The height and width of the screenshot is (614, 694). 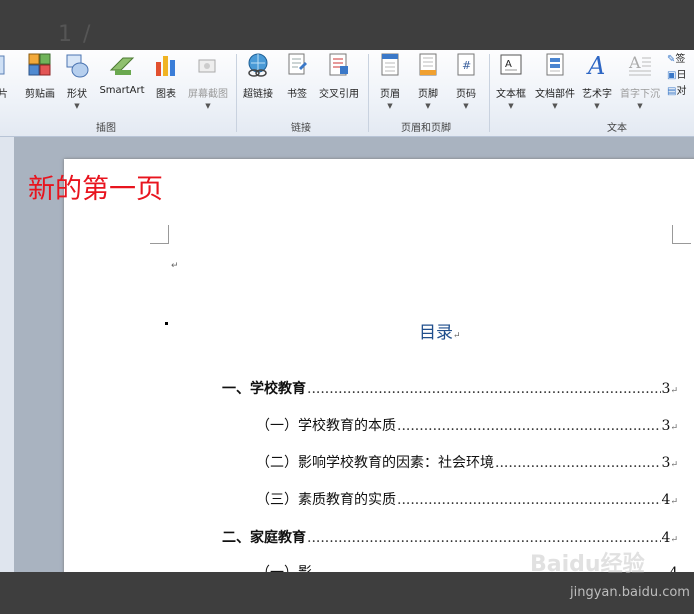 What do you see at coordinates (555, 65) in the screenshot?
I see `quick-parts-icon` at bounding box center [555, 65].